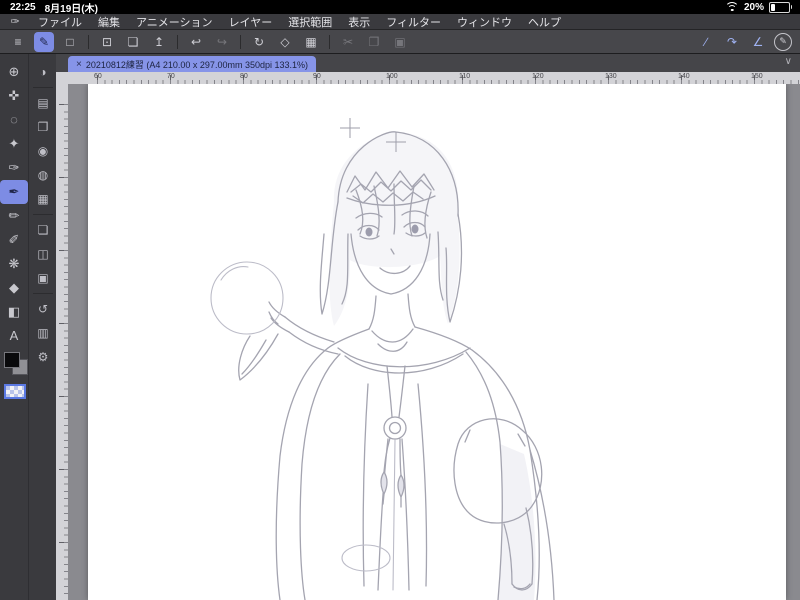  What do you see at coordinates (14, 264) in the screenshot?
I see `airbrush-tool-button: ❋` at bounding box center [14, 264].